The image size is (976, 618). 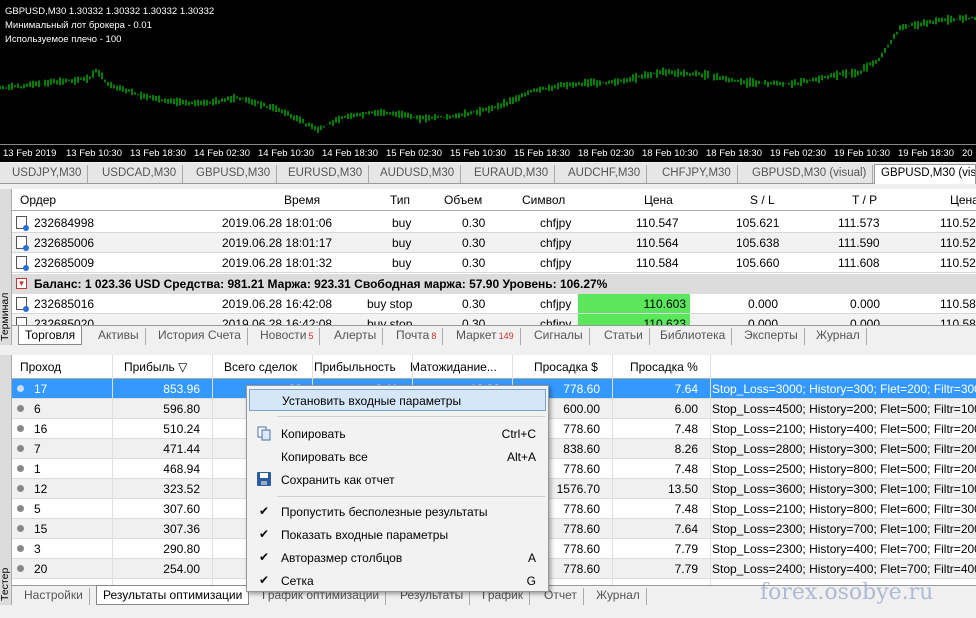 What do you see at coordinates (397, 581) in the screenshot?
I see `menu-grid: ✔ Сетка G` at bounding box center [397, 581].